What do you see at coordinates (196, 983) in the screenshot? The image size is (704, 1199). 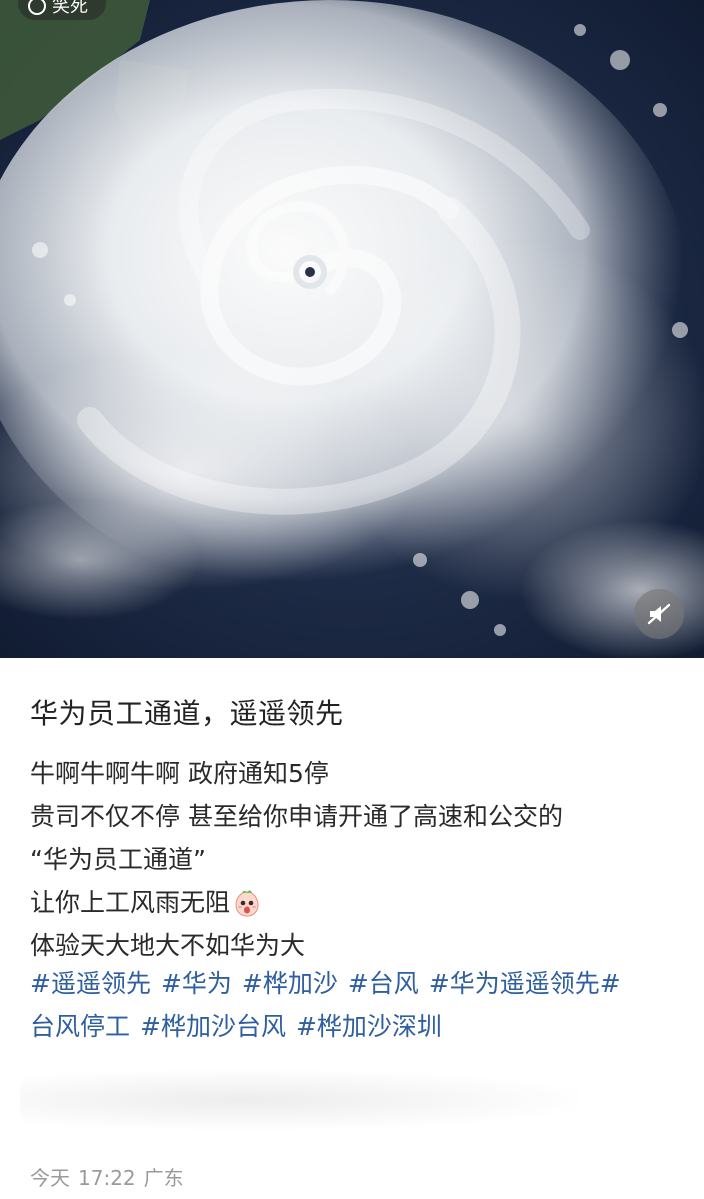 I see `hashtag-link: #华为` at bounding box center [196, 983].